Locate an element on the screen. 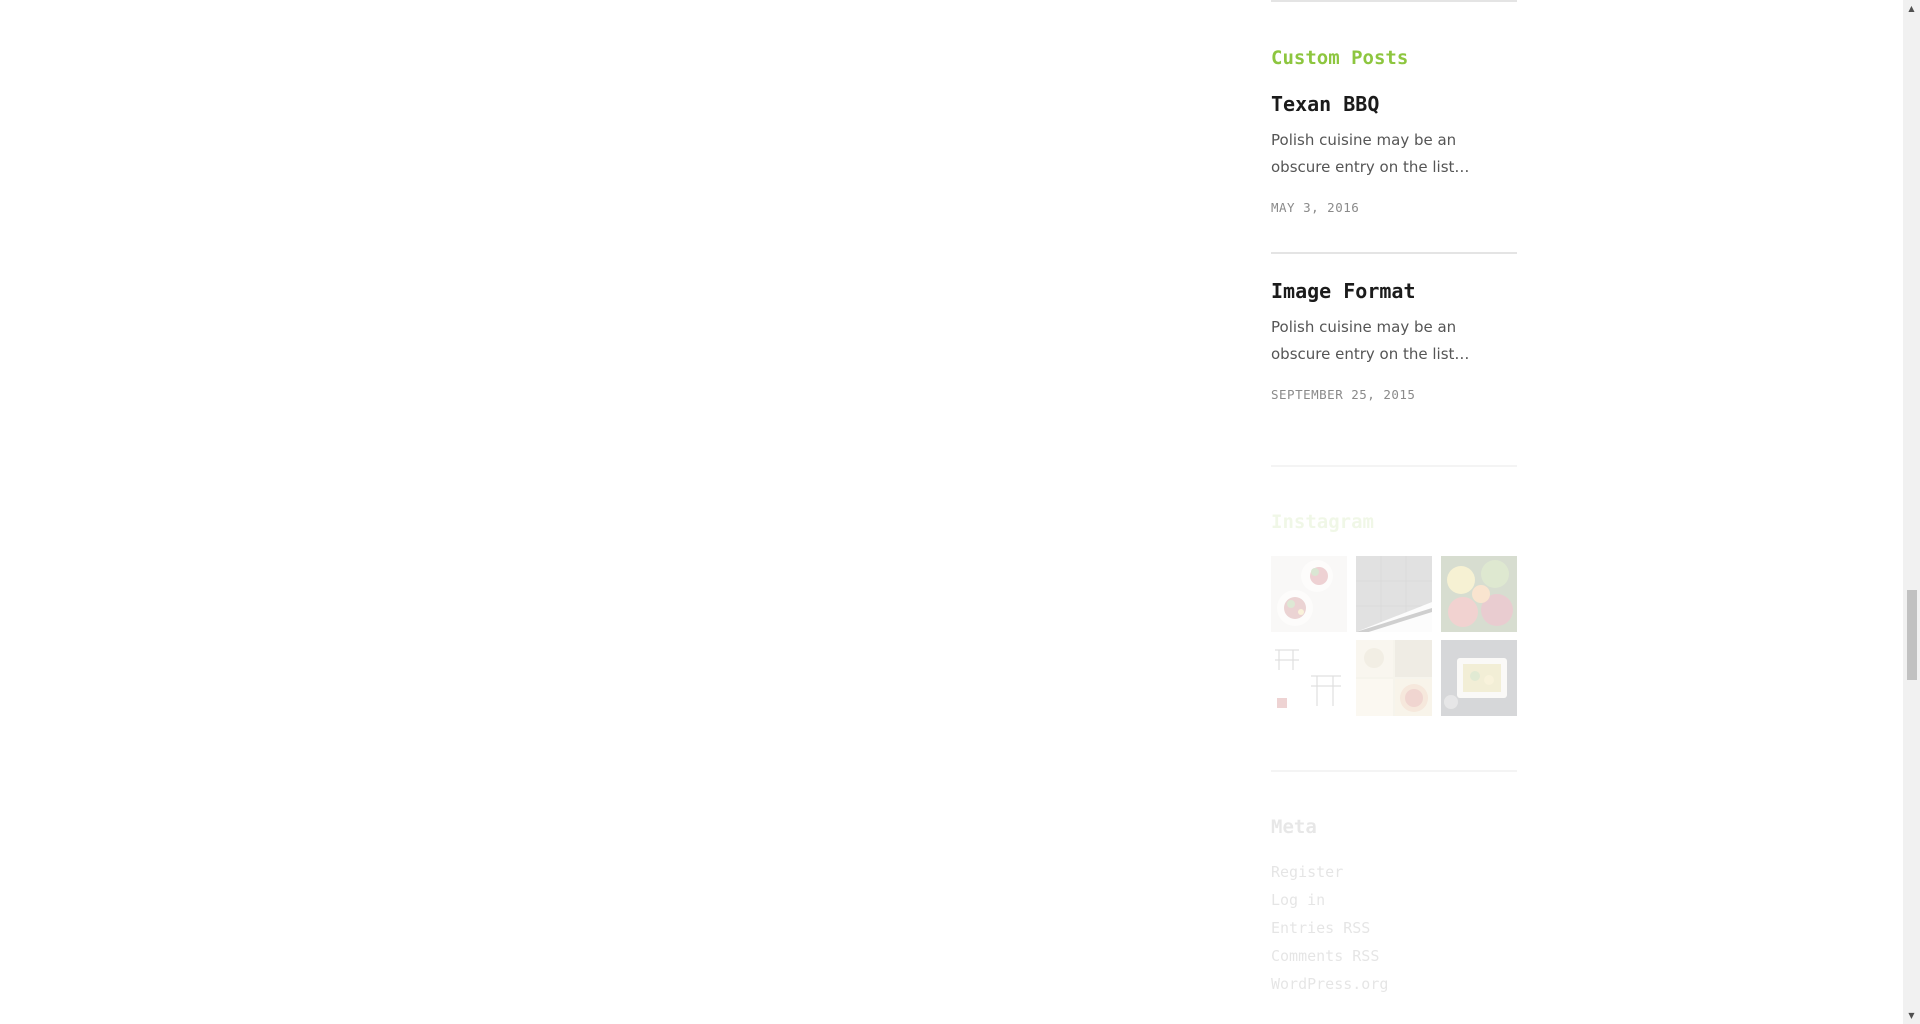 This screenshot has width=1920, height=1024. instagram-title: Instagram is located at coordinates (1322, 522).